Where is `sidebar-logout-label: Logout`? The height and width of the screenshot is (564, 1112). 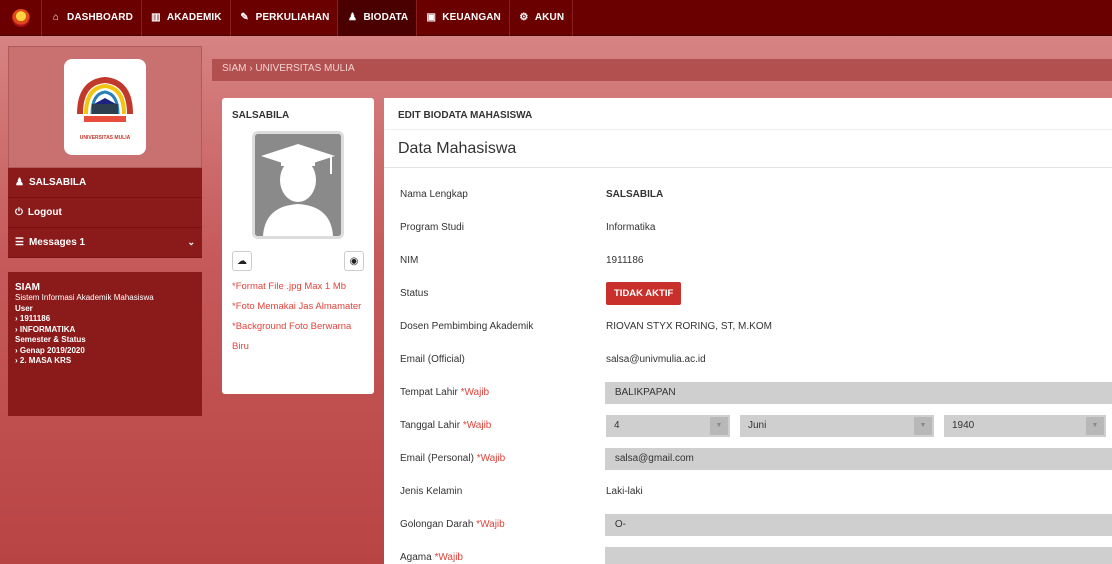
sidebar-logout-label: Logout is located at coordinates (44, 212).